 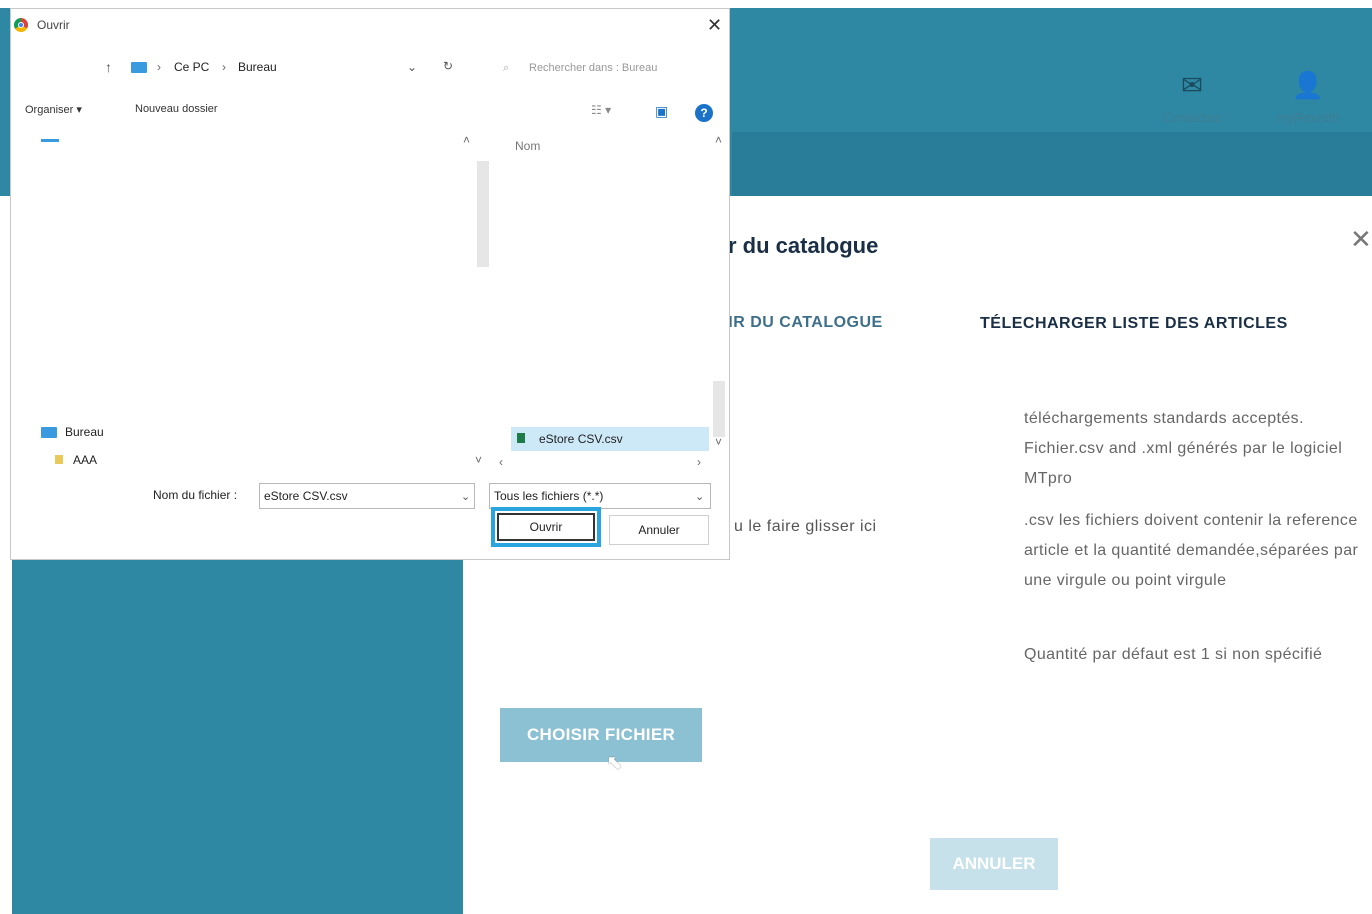 What do you see at coordinates (257, 67) in the screenshot?
I see `breadcrumb-desktop: Bureau` at bounding box center [257, 67].